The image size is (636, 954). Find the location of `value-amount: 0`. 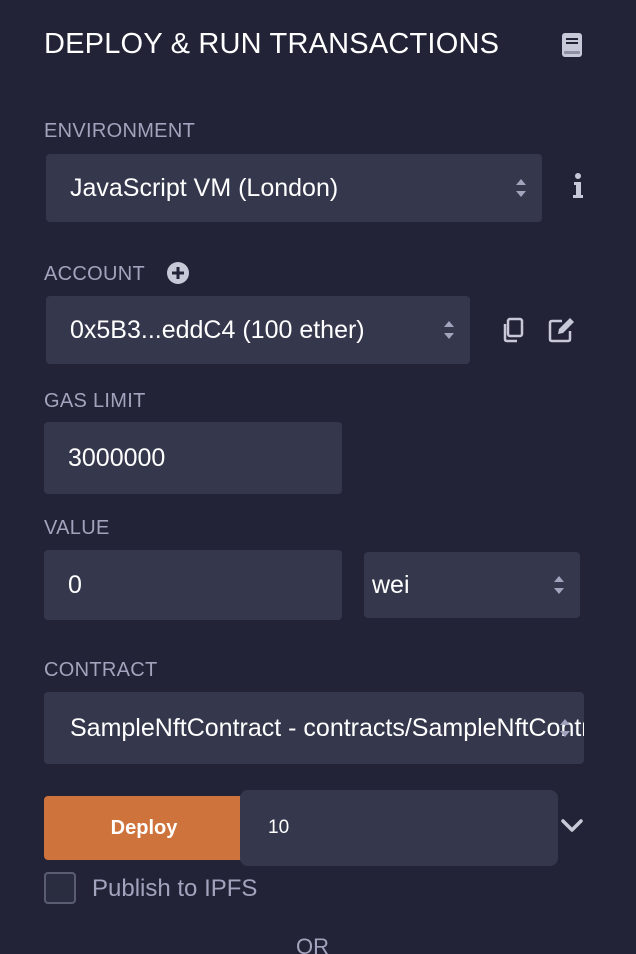

value-amount: 0 is located at coordinates (75, 584).